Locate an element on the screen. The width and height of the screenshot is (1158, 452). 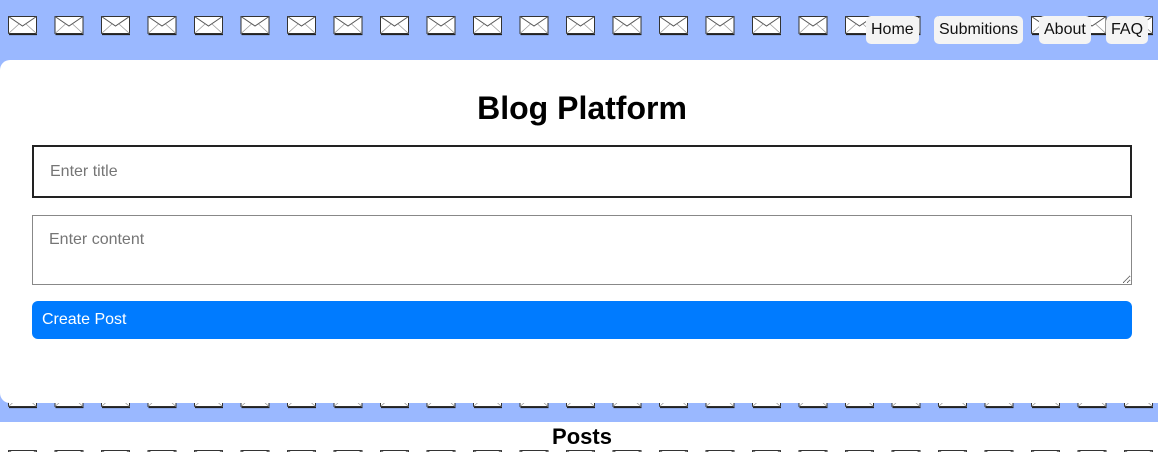
nav-home-link: Home is located at coordinates (892, 30).